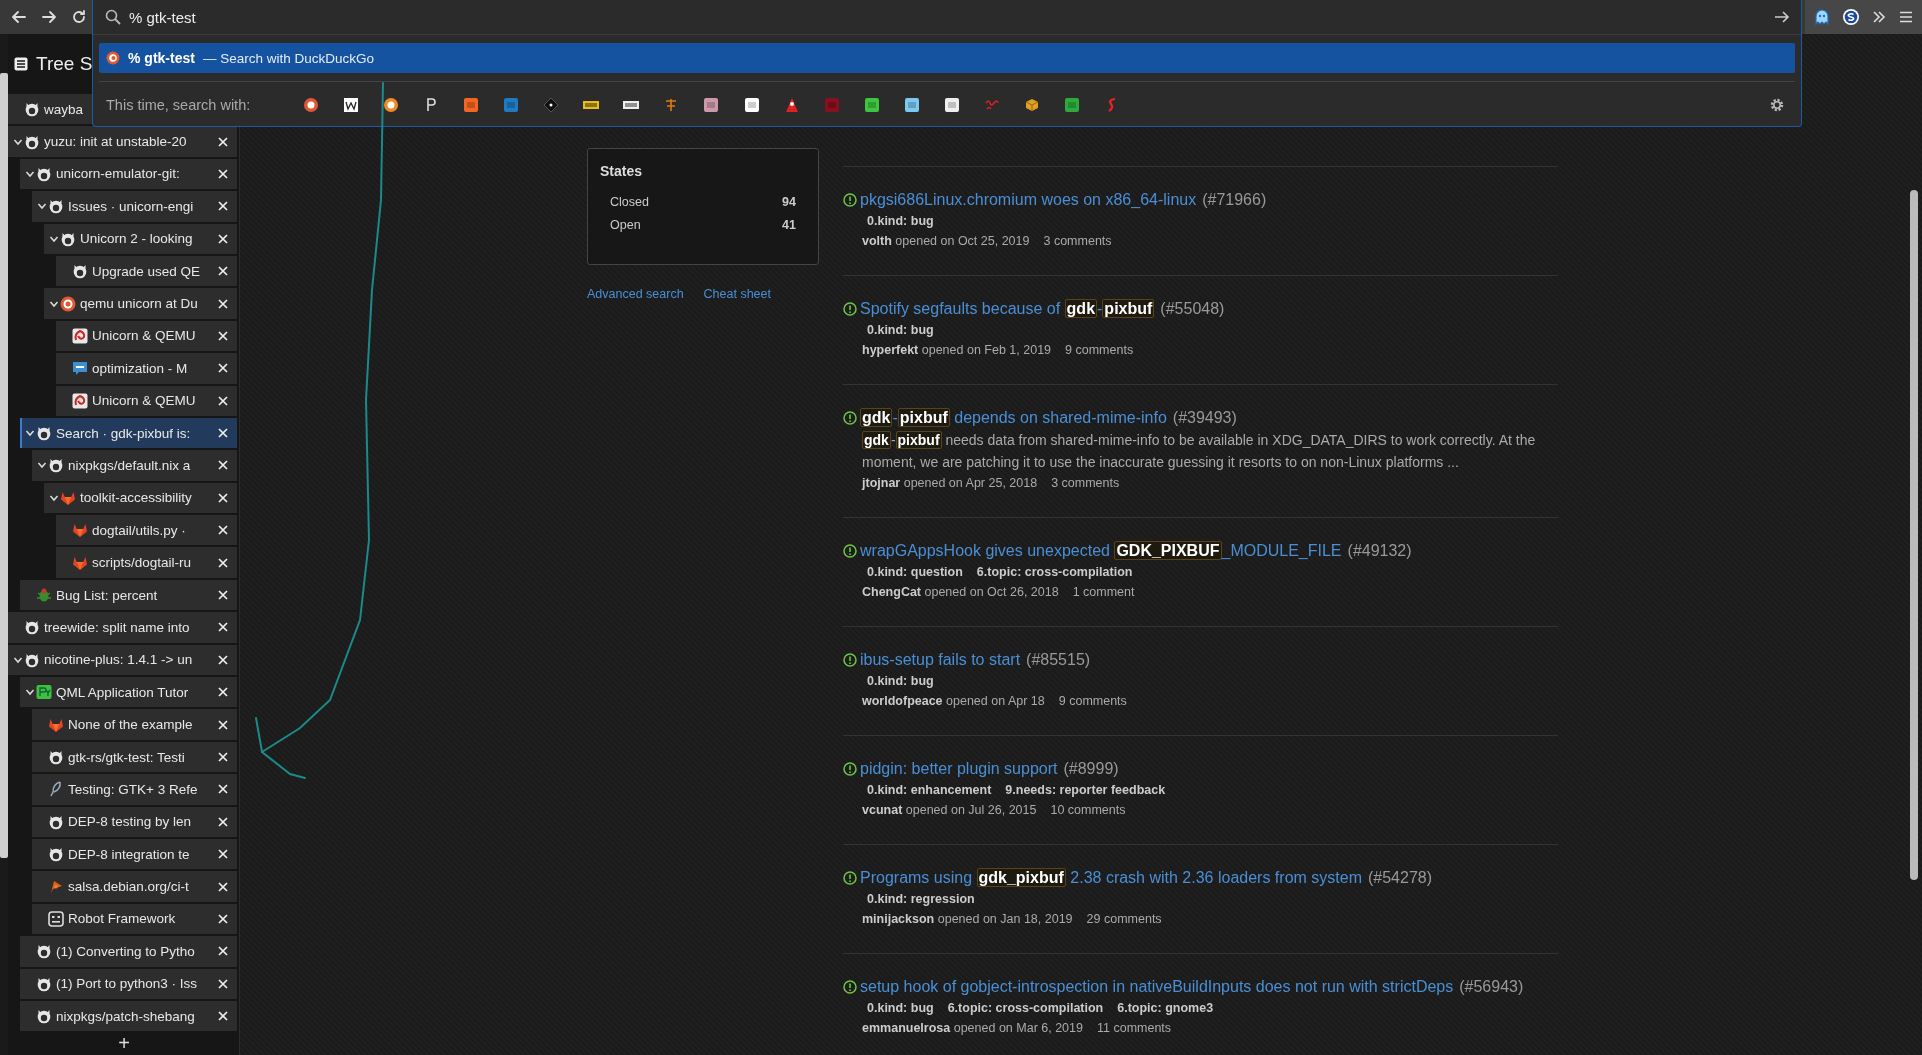  I want to click on tree-tab: nixpkgs/patch-shebang, so click(128, 1016).